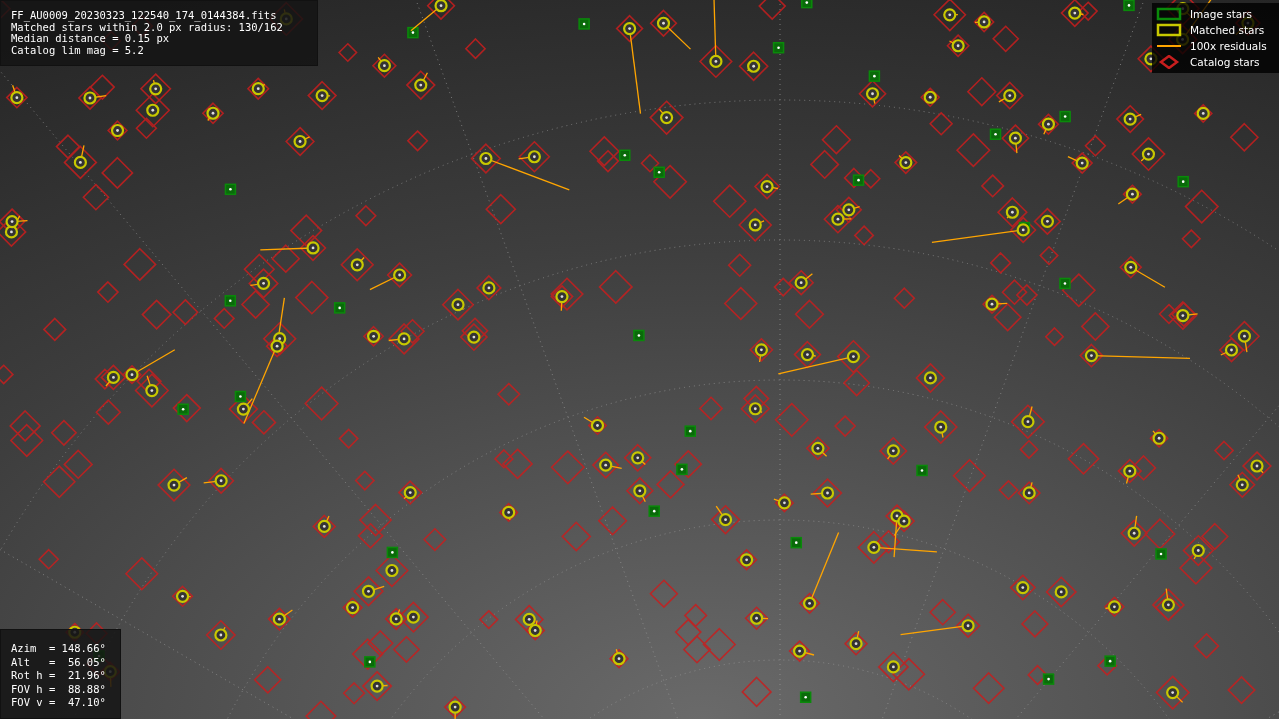  I want to click on legend-label: Catalog stars, so click(1225, 62).